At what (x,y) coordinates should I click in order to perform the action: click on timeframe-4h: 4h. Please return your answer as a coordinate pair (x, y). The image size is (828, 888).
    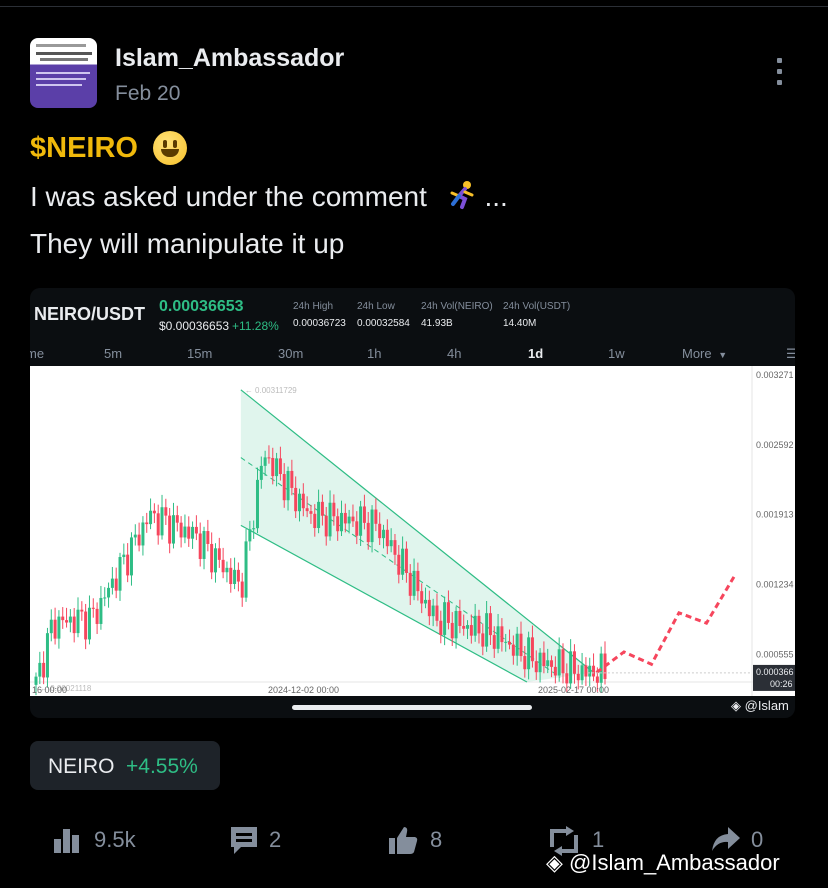
    Looking at the image, I should click on (454, 353).